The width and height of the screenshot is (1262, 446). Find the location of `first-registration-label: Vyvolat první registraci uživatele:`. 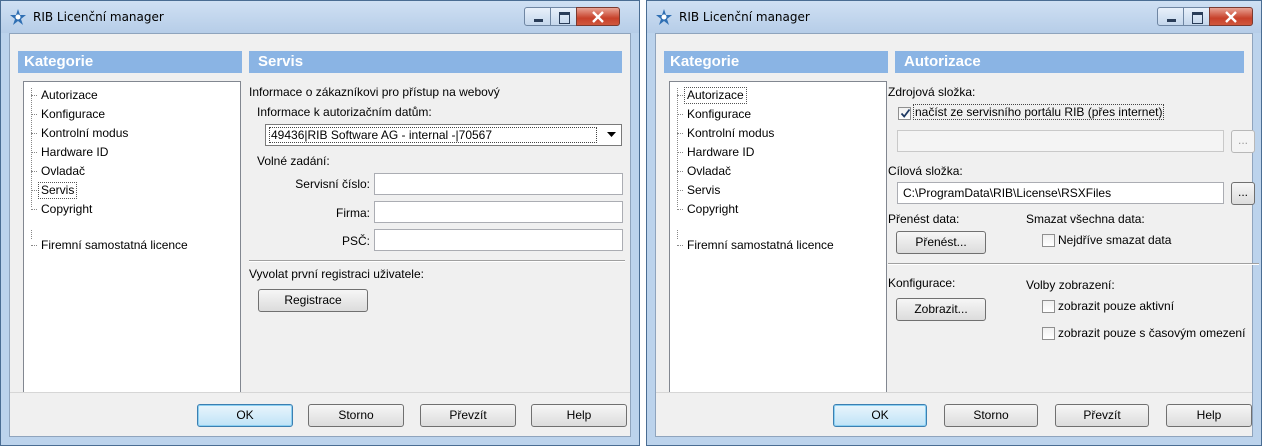

first-registration-label: Vyvolat první registraci uživatele: is located at coordinates (336, 274).